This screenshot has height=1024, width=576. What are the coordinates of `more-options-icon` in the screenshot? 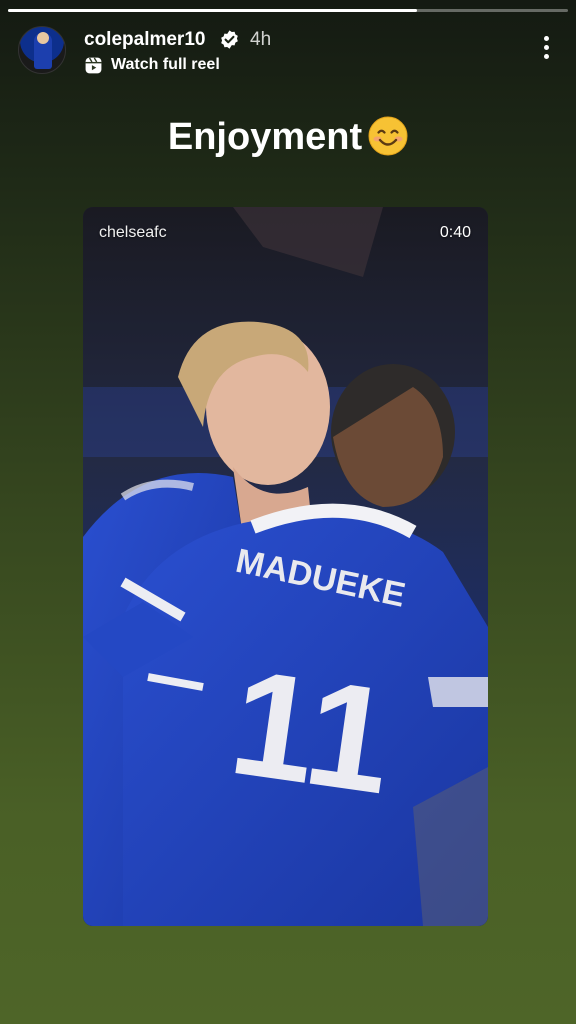 It's located at (546, 49).